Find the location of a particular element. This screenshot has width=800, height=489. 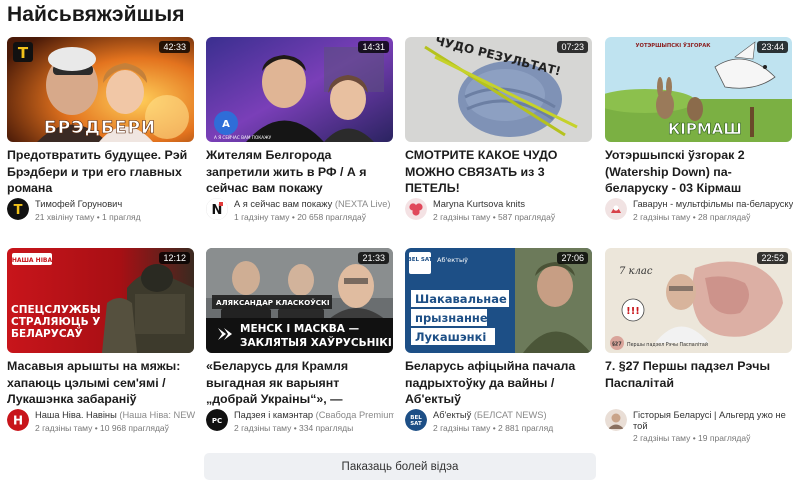

video-duration: 12:12 is located at coordinates (174, 258).